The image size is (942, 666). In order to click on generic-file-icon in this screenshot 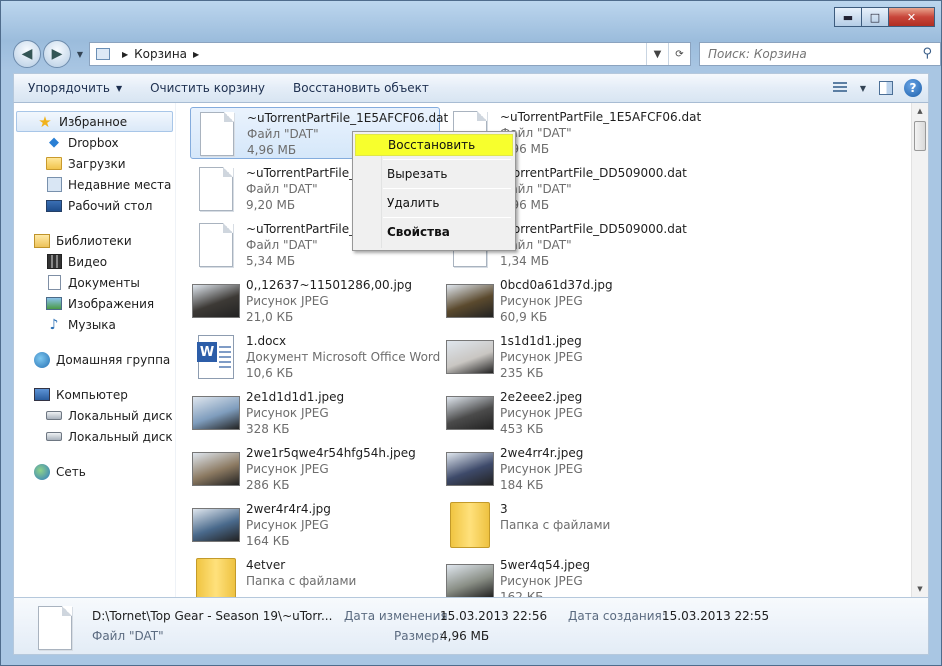, I will do `click(217, 134)`.